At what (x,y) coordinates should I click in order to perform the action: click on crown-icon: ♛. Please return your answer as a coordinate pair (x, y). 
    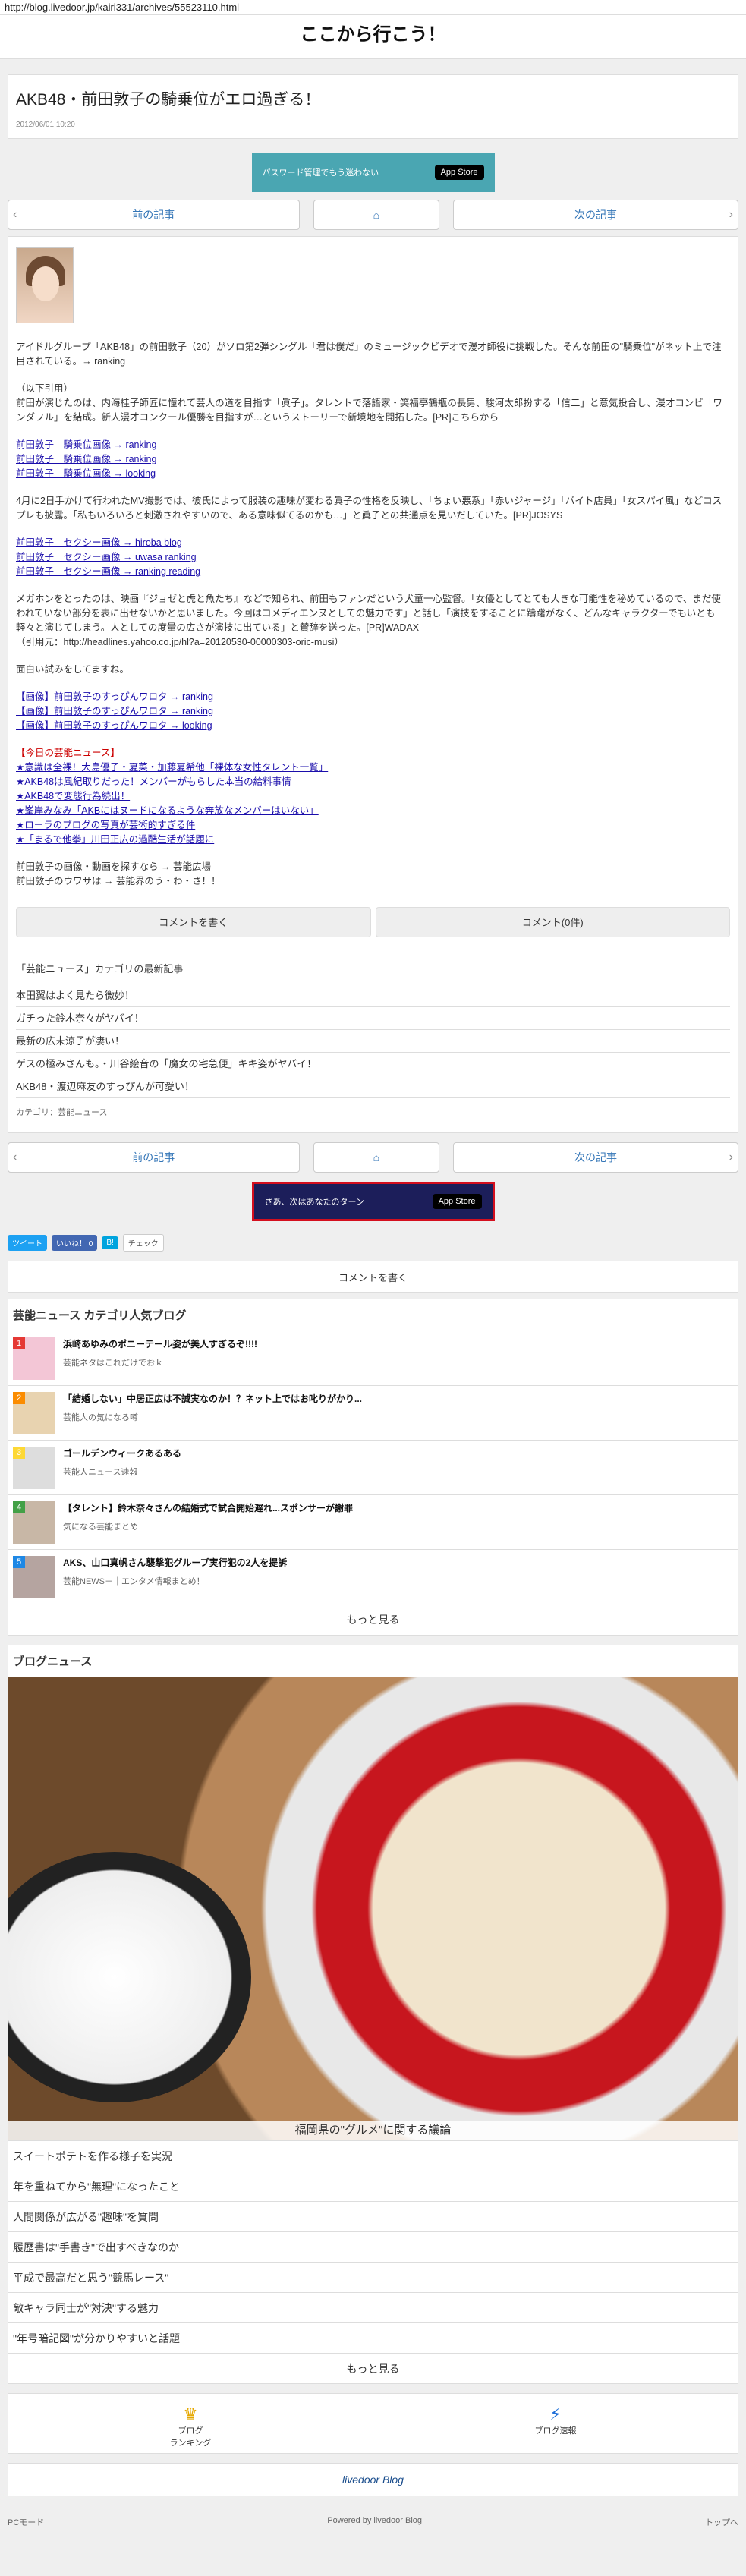
    Looking at the image, I should click on (190, 2413).